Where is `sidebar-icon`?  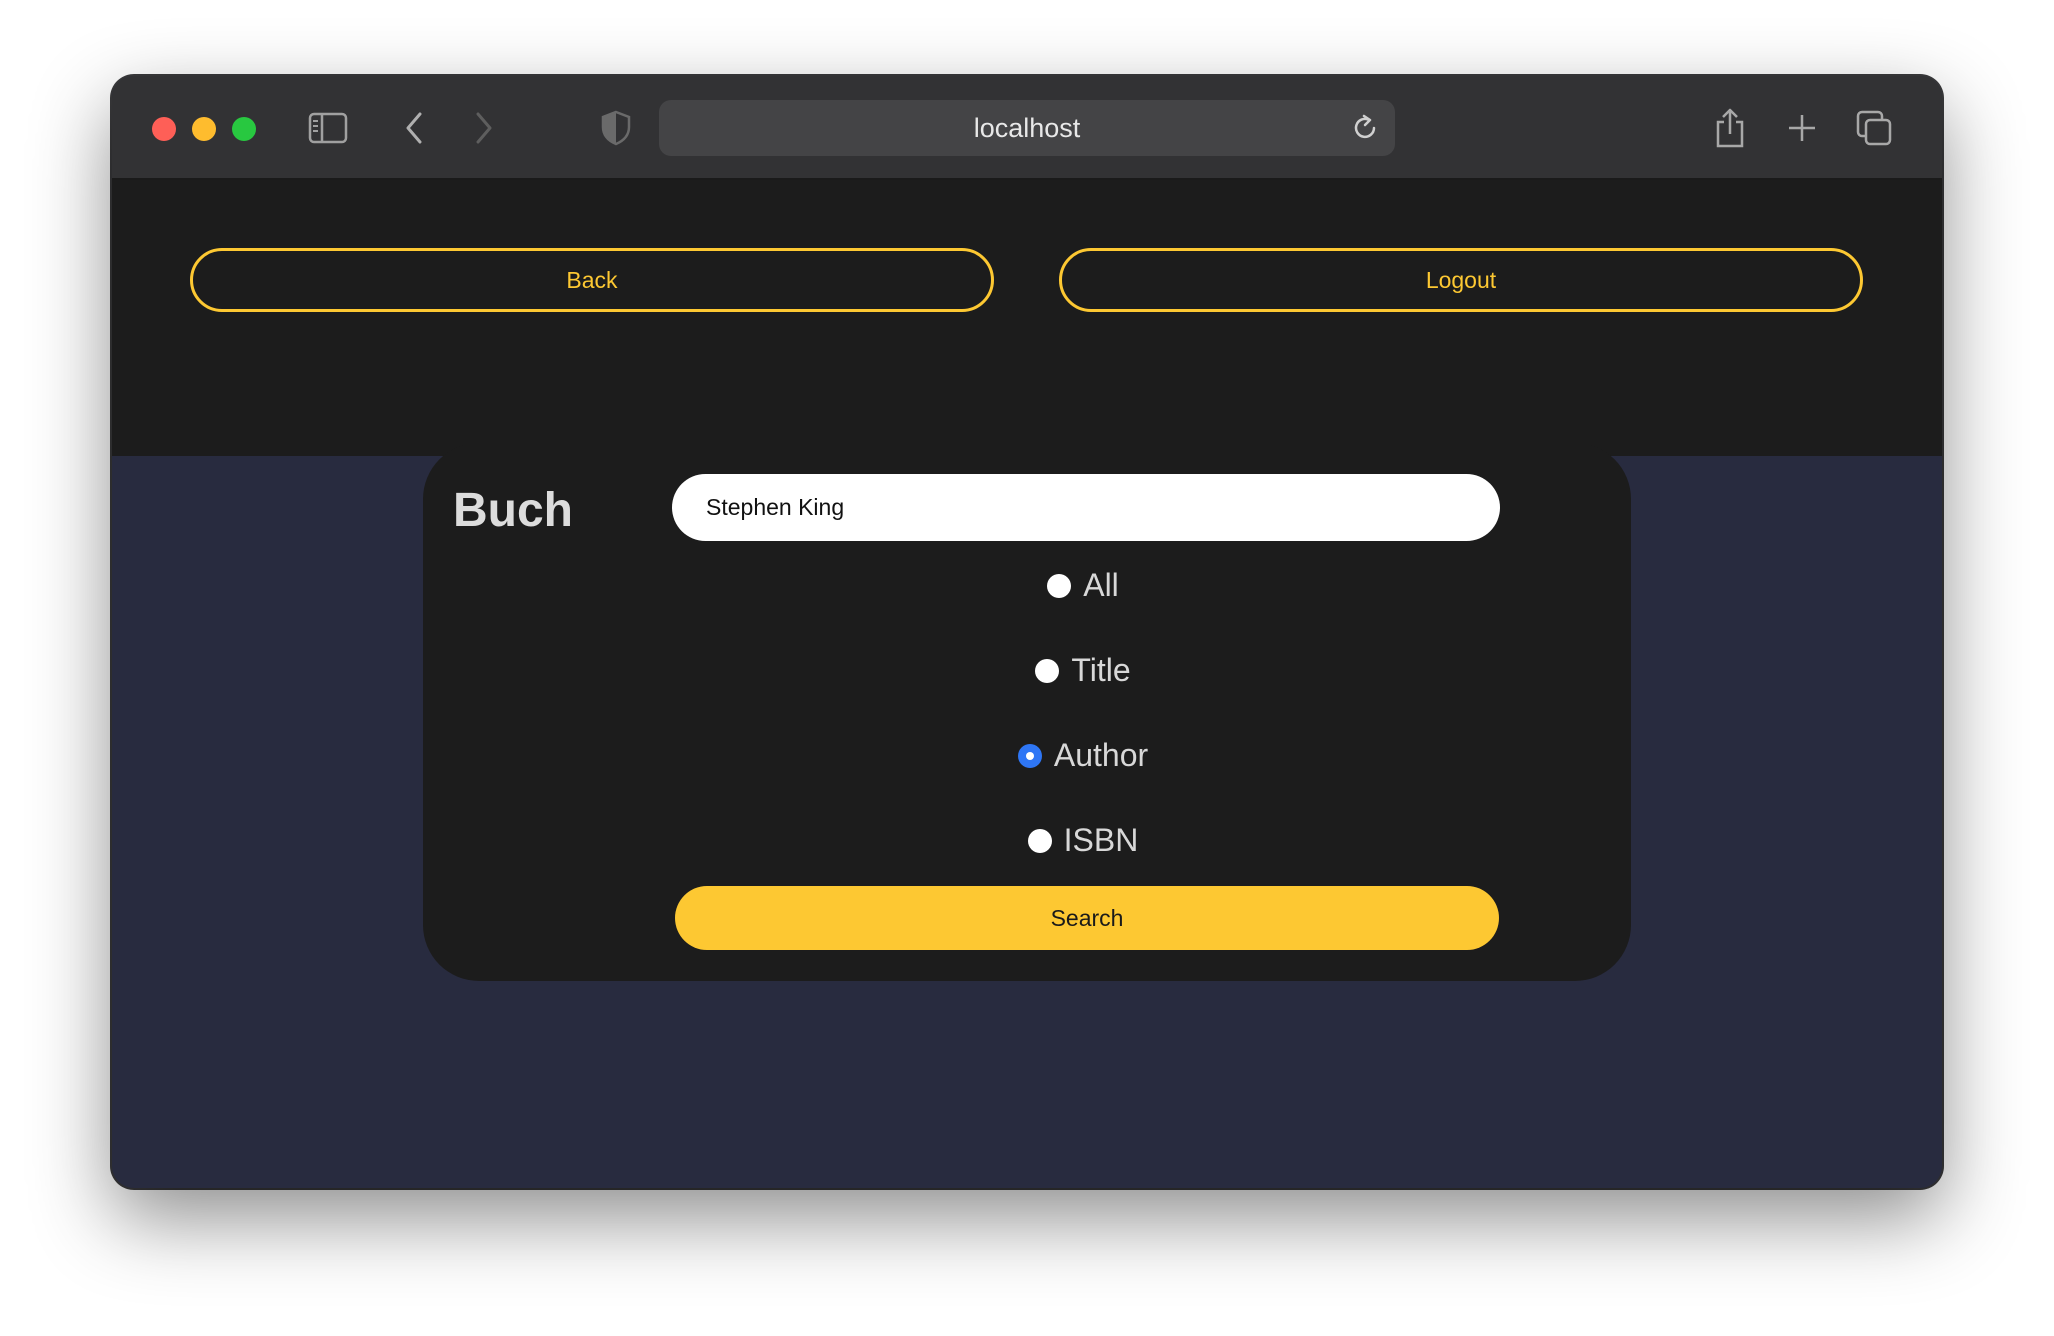 sidebar-icon is located at coordinates (328, 128).